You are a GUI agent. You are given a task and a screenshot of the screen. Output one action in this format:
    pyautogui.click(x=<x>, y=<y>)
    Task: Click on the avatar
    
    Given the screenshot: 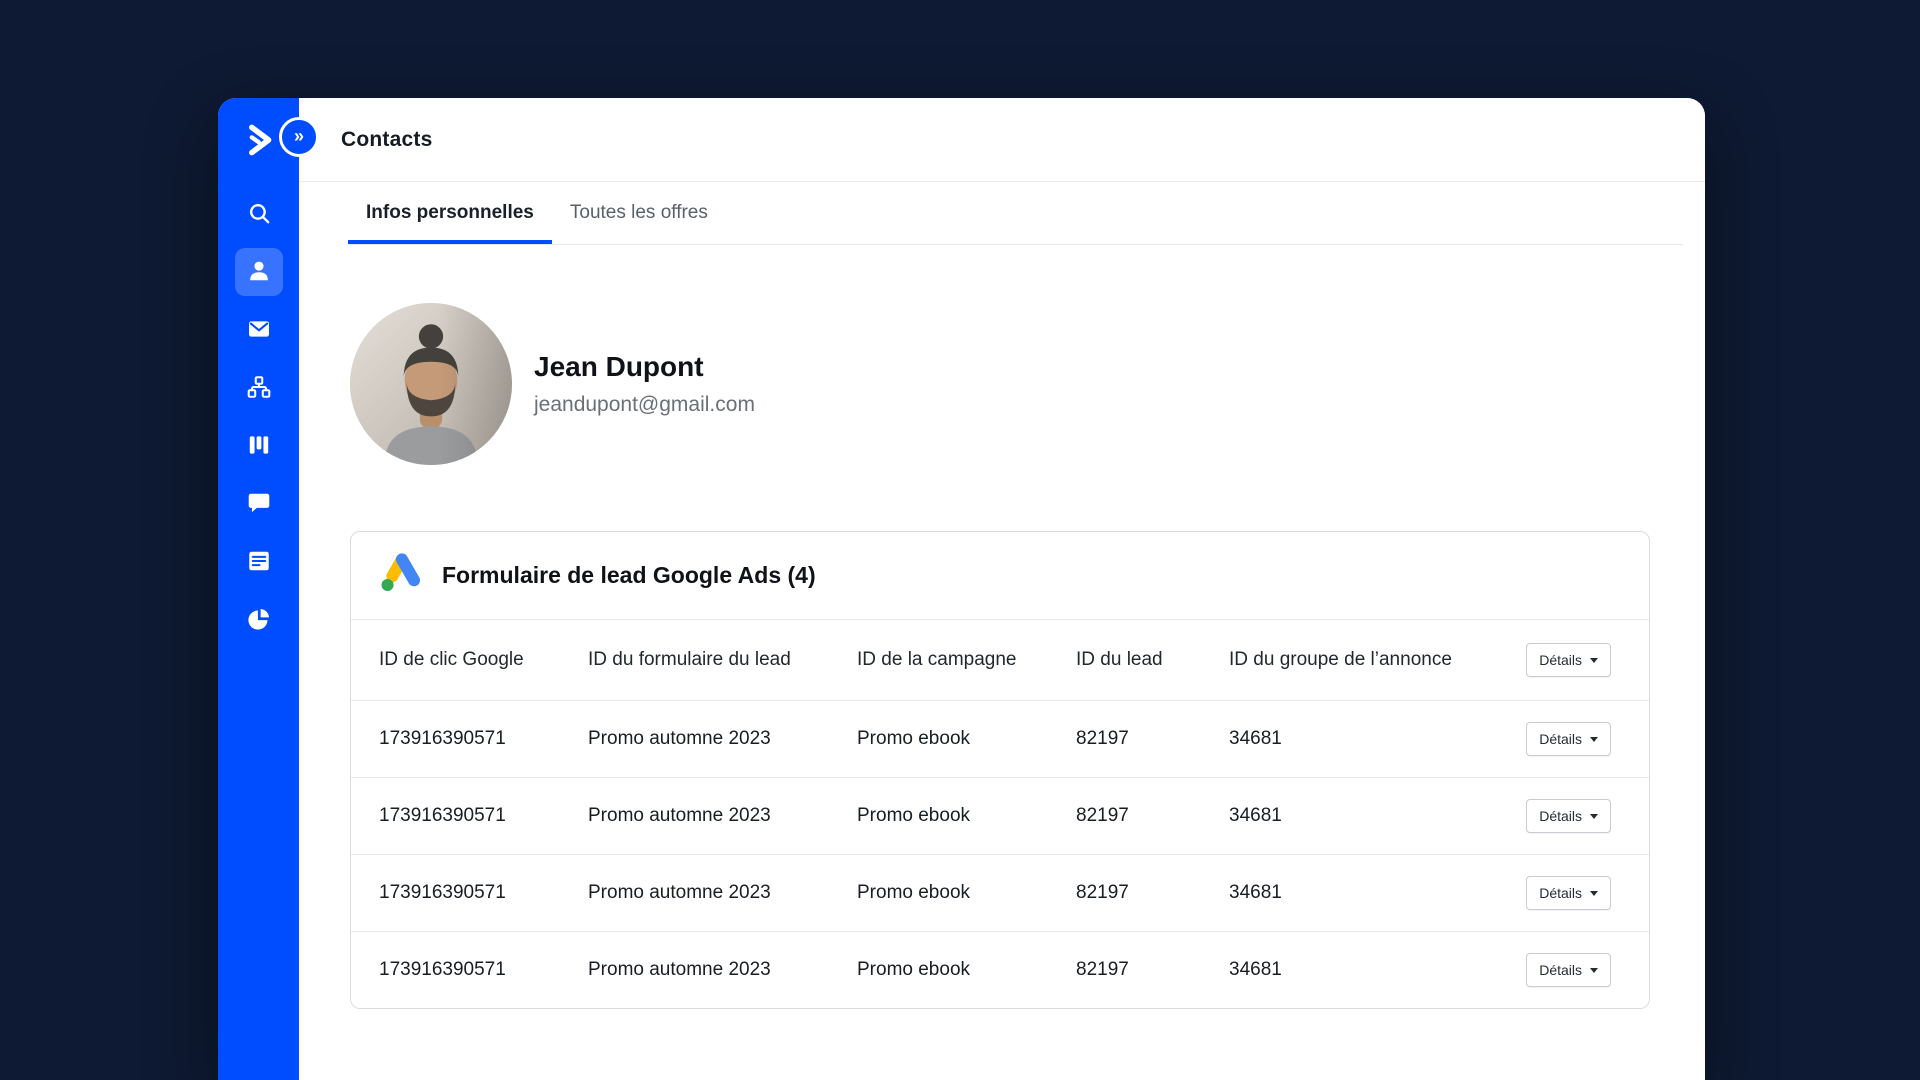 What is the action you would take?
    pyautogui.click(x=431, y=384)
    